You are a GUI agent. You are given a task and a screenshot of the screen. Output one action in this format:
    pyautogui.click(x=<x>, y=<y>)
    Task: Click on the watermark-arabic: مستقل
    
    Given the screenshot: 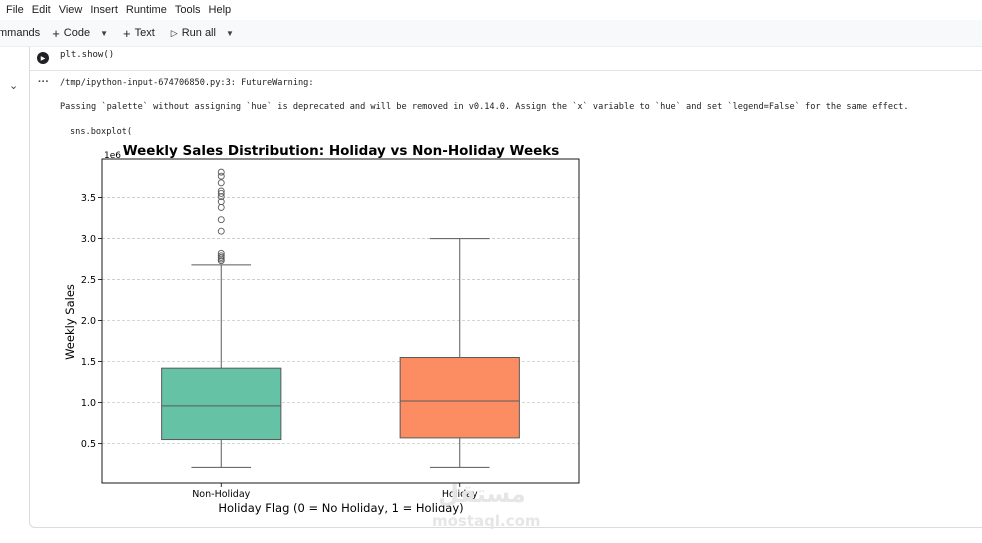 What is the action you would take?
    pyautogui.click(x=482, y=494)
    